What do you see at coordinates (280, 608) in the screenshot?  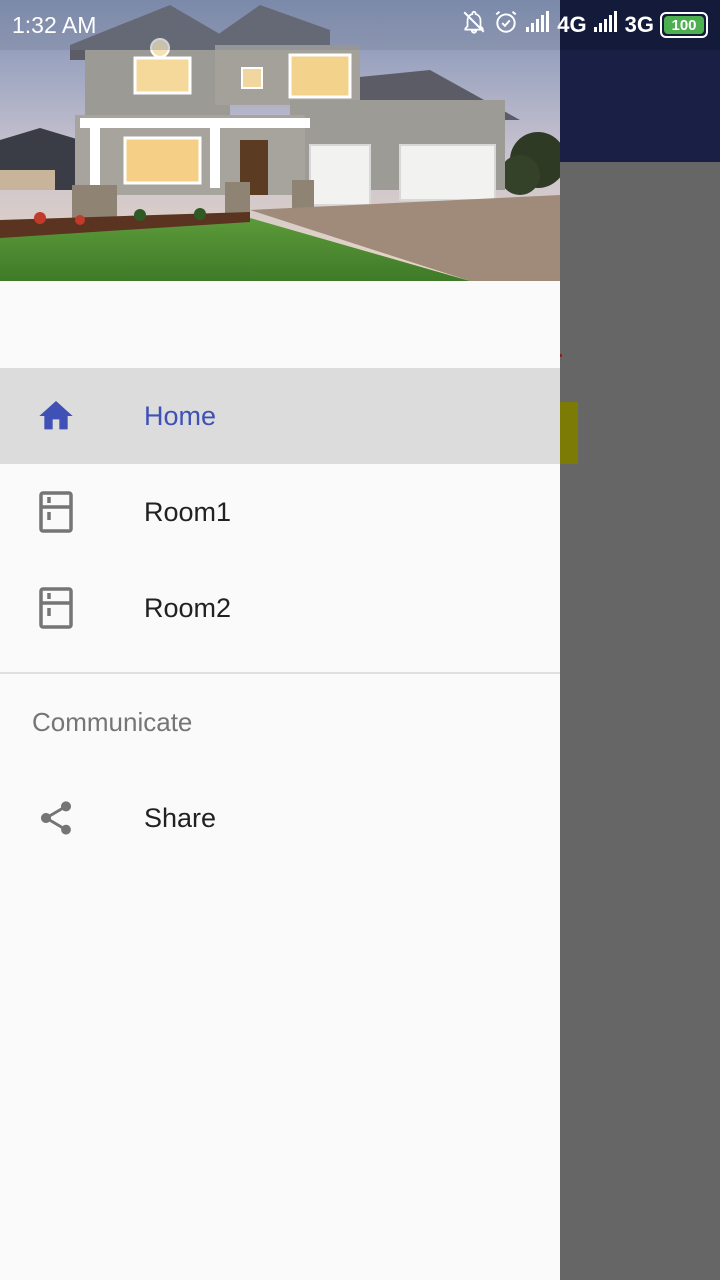 I see `nav-item-room2: Room2` at bounding box center [280, 608].